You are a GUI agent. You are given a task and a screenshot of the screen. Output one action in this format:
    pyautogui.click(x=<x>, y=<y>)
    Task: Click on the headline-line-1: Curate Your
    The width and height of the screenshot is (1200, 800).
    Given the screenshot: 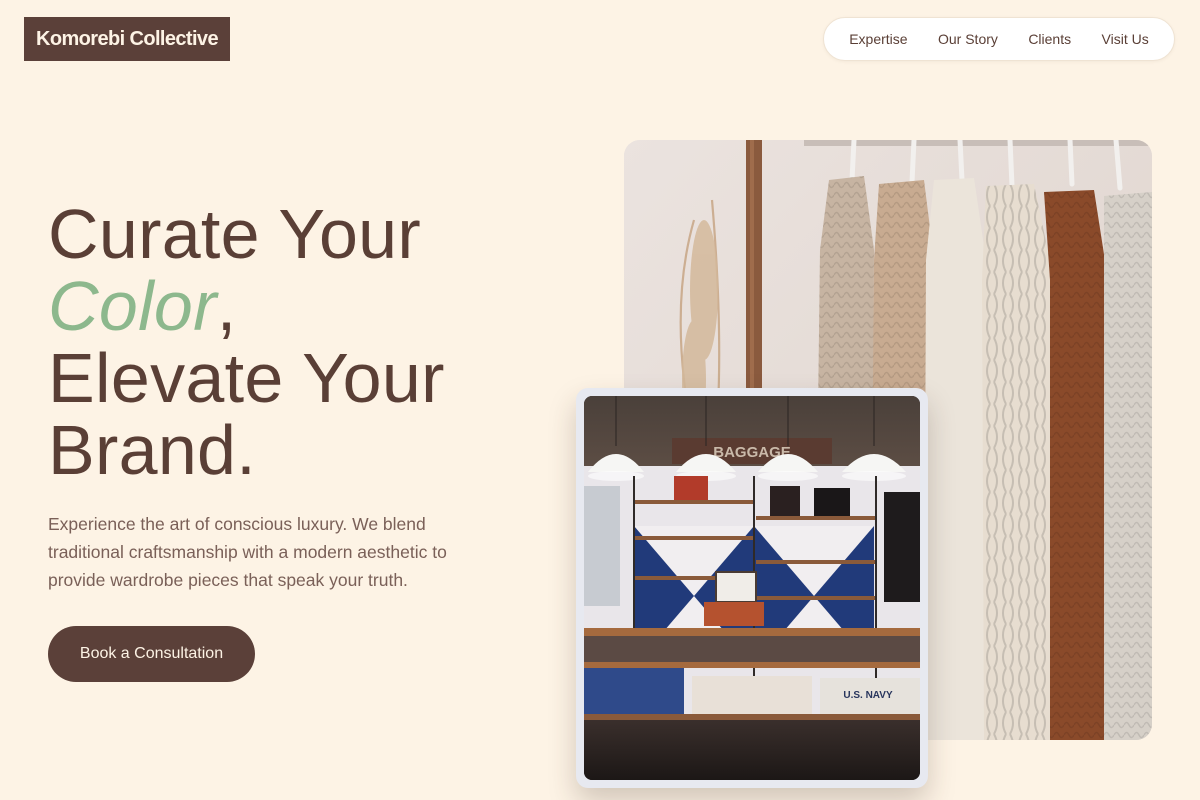 What is the action you would take?
    pyautogui.click(x=235, y=234)
    